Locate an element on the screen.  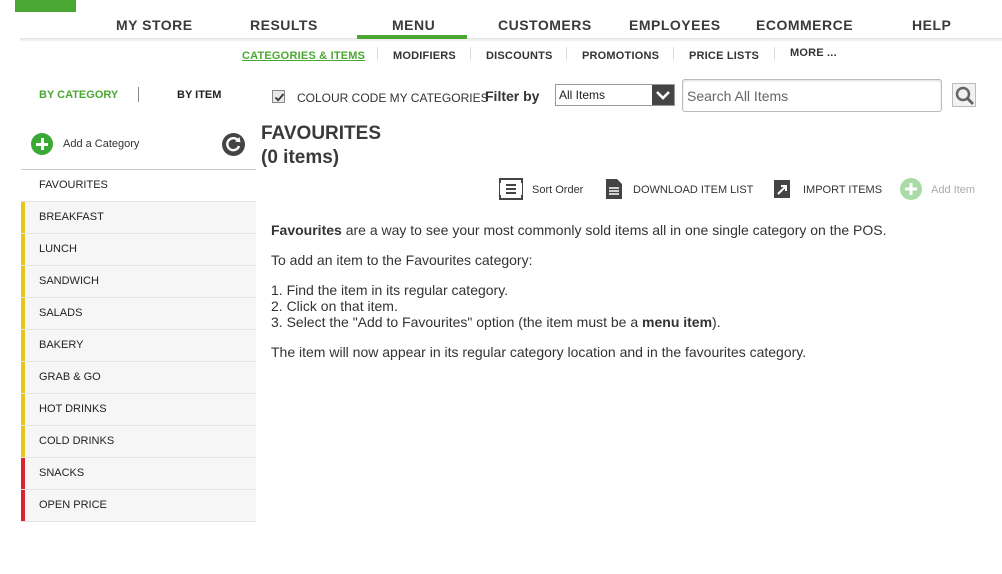
category-item: SNACKS is located at coordinates (138, 474).